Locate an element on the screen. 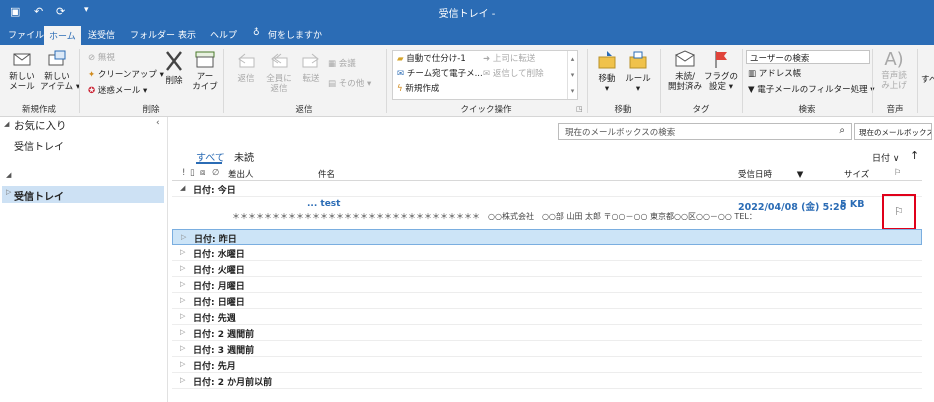 The height and width of the screenshot is (402, 934). folder-icon: ▰ is located at coordinates (400, 59).